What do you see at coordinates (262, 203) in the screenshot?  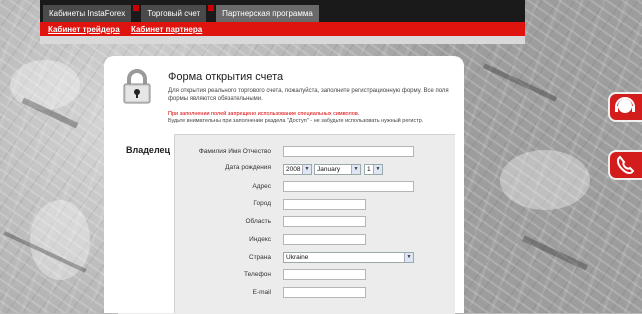 I see `city-label: Город` at bounding box center [262, 203].